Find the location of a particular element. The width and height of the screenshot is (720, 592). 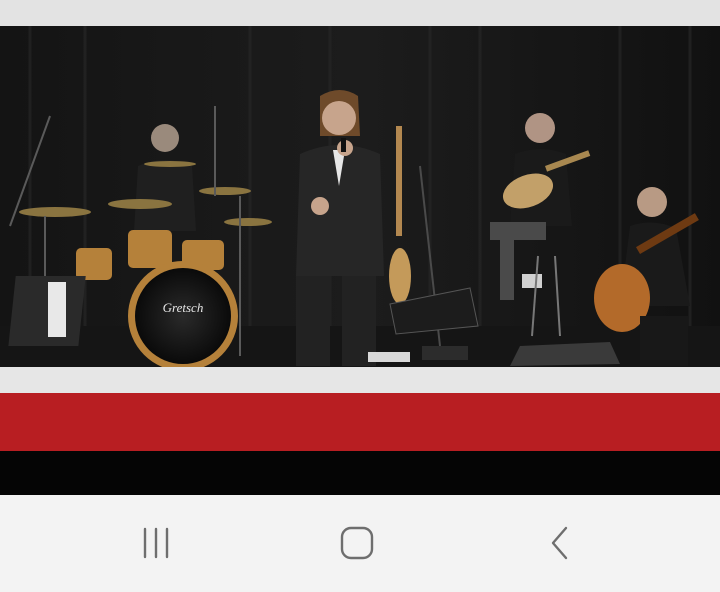

red-banner is located at coordinates (360, 422).